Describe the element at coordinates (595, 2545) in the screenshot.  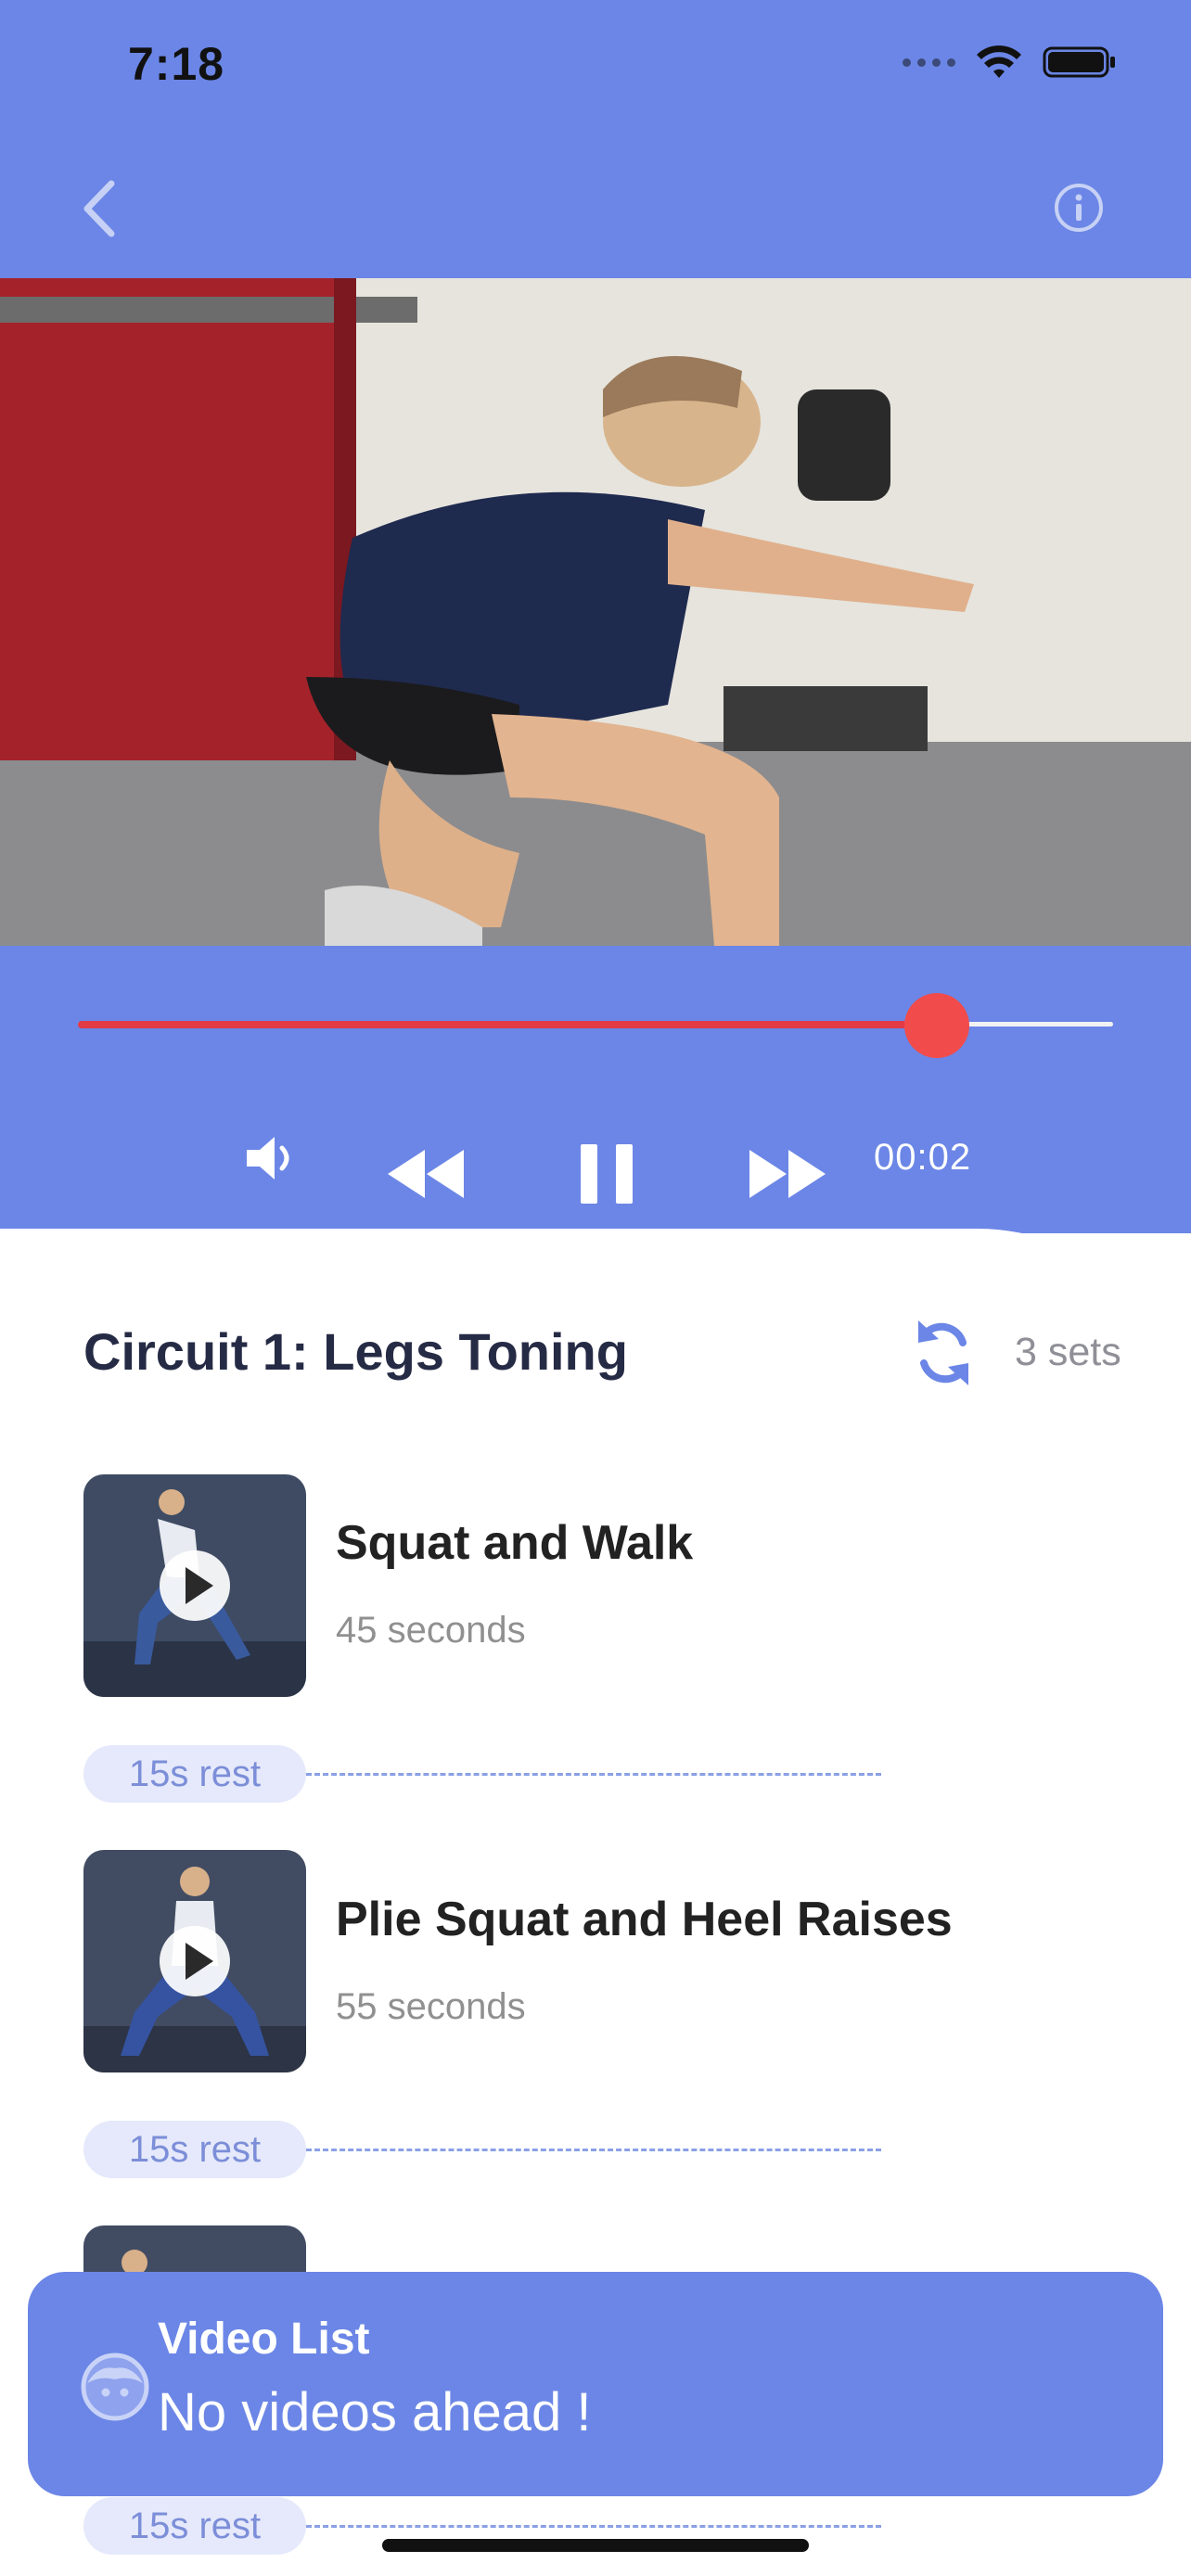
I see `home-indicator` at that location.